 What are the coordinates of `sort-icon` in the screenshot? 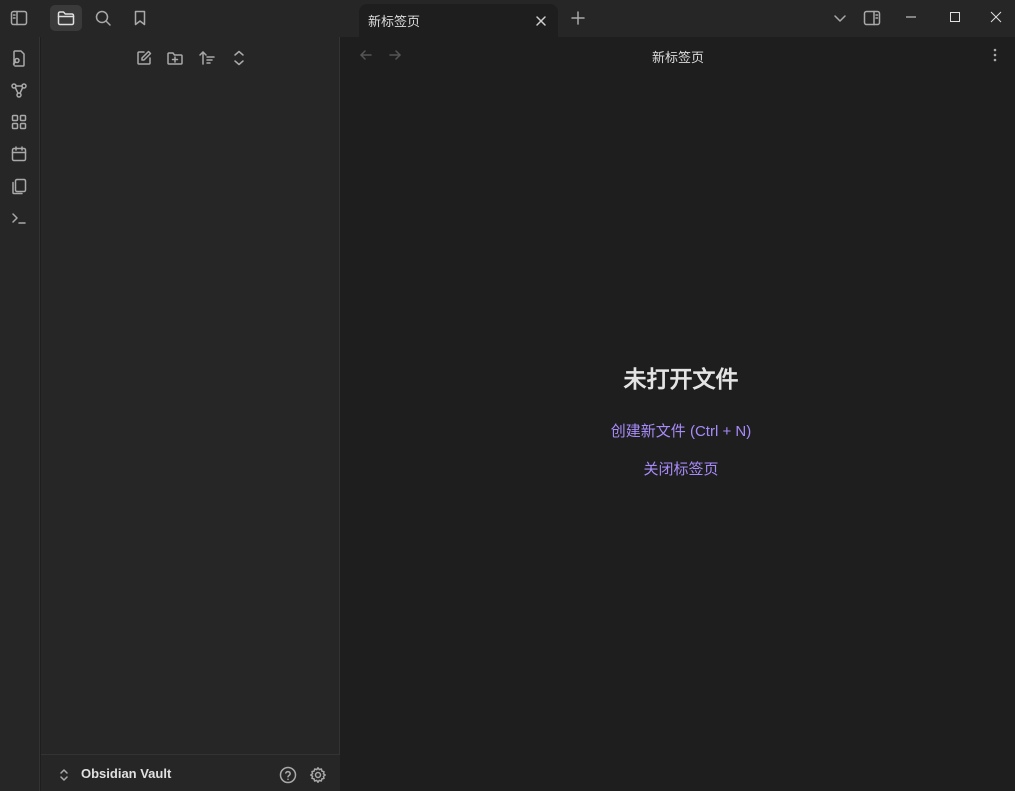 It's located at (207, 58).